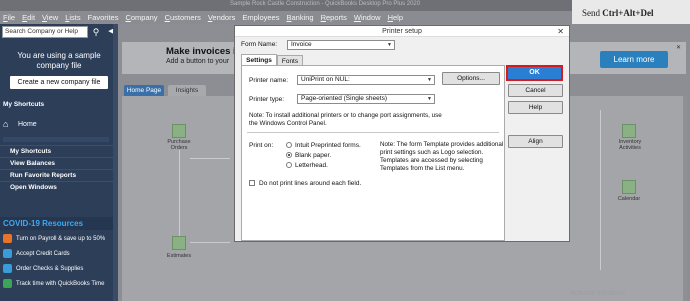 This screenshot has height=301, width=690. I want to click on printer-type-value: Page-oriented (Single sheets), so click(344, 98).